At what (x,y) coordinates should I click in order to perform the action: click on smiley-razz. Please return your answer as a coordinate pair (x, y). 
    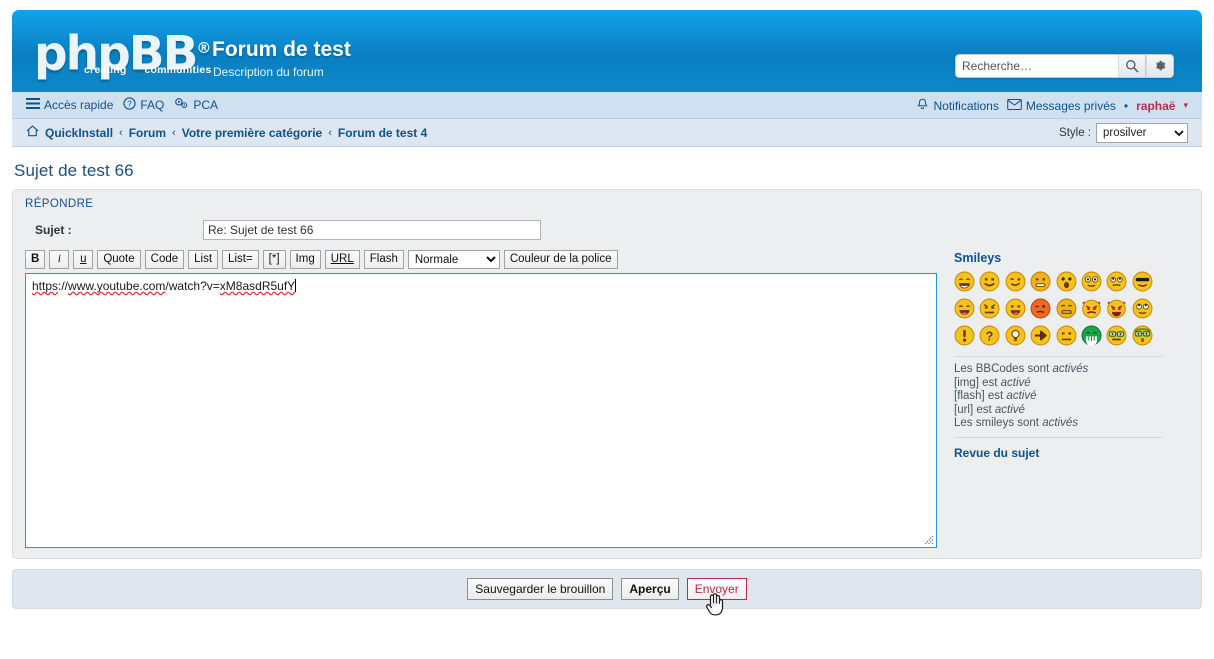
    Looking at the image, I should click on (1015, 308).